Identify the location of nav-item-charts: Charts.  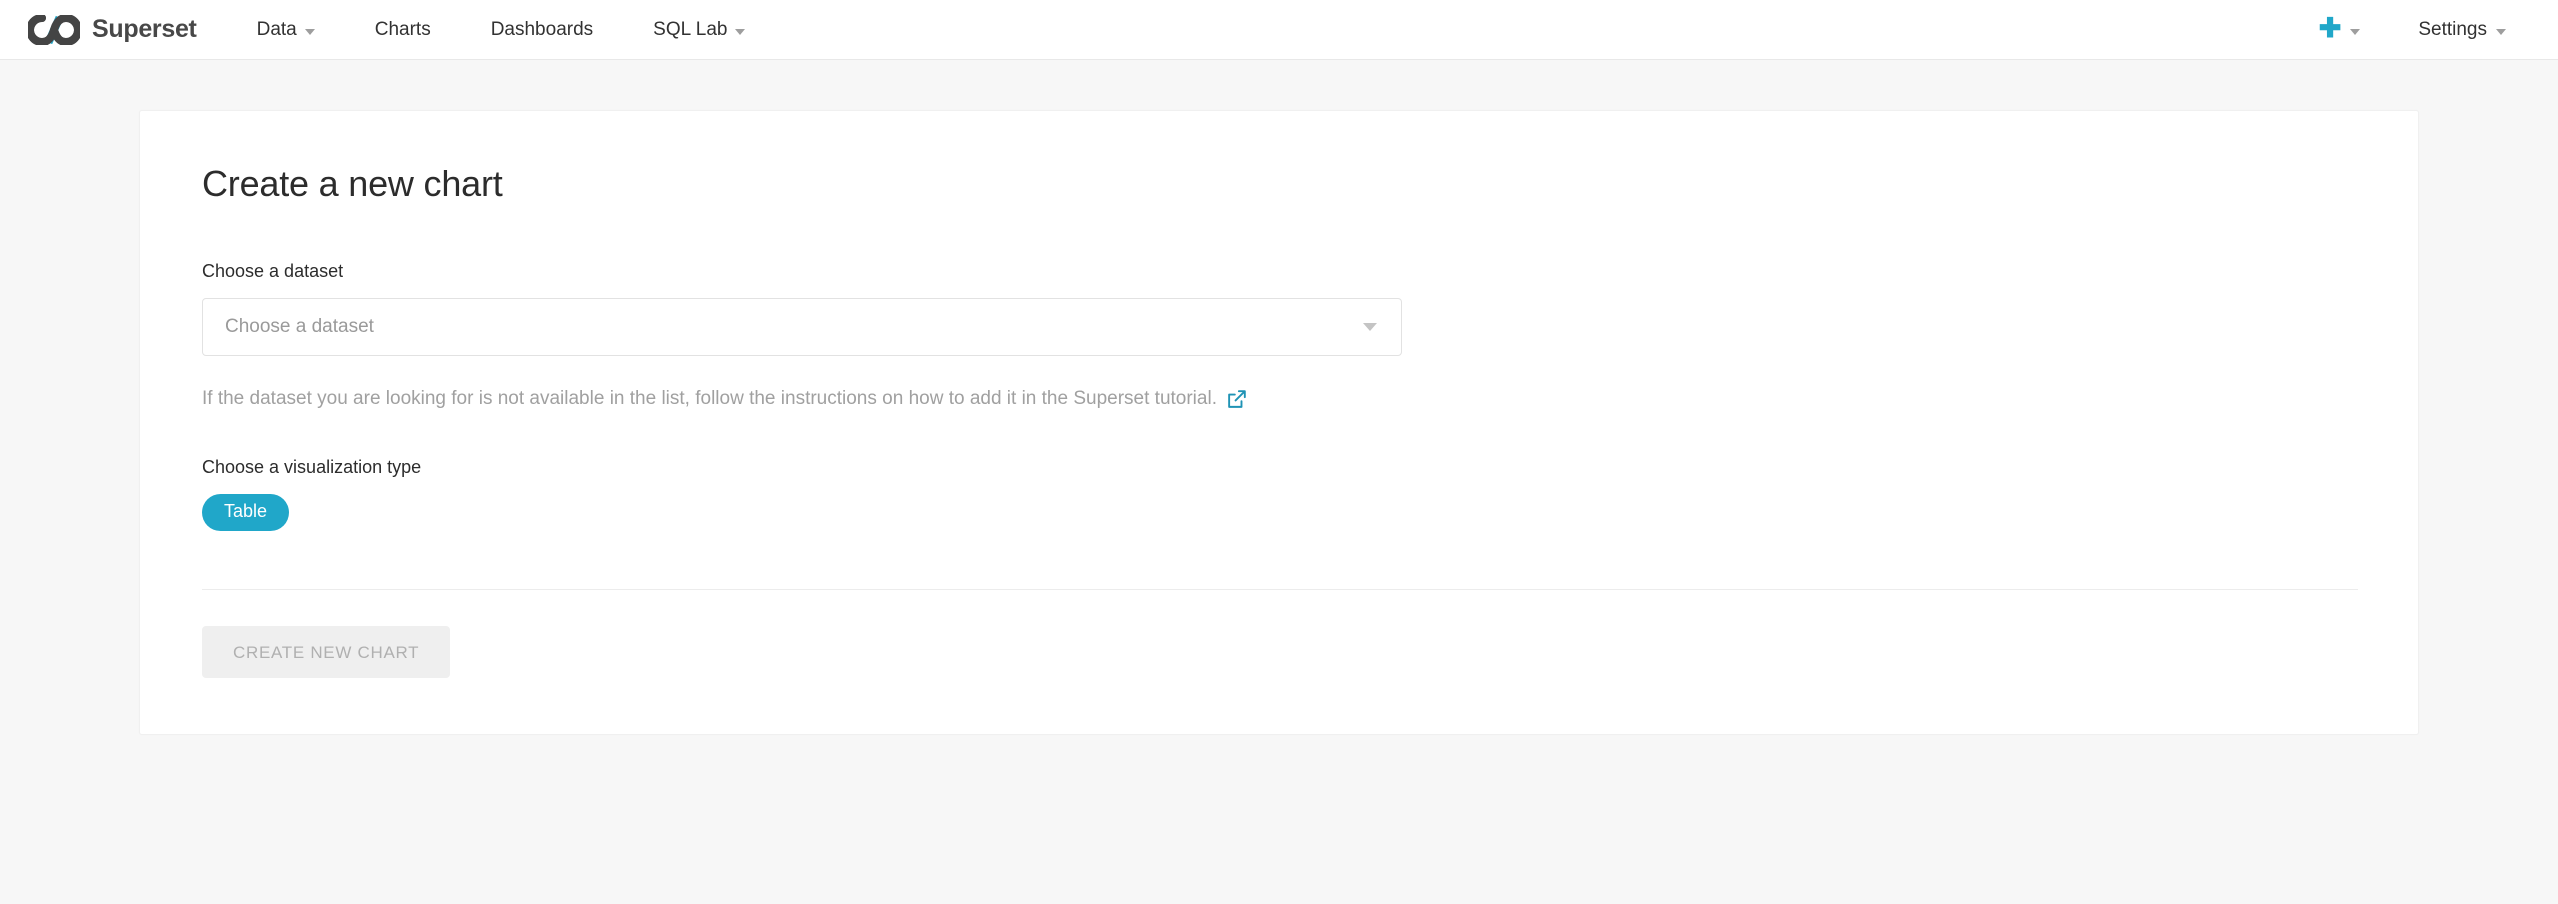
(403, 29).